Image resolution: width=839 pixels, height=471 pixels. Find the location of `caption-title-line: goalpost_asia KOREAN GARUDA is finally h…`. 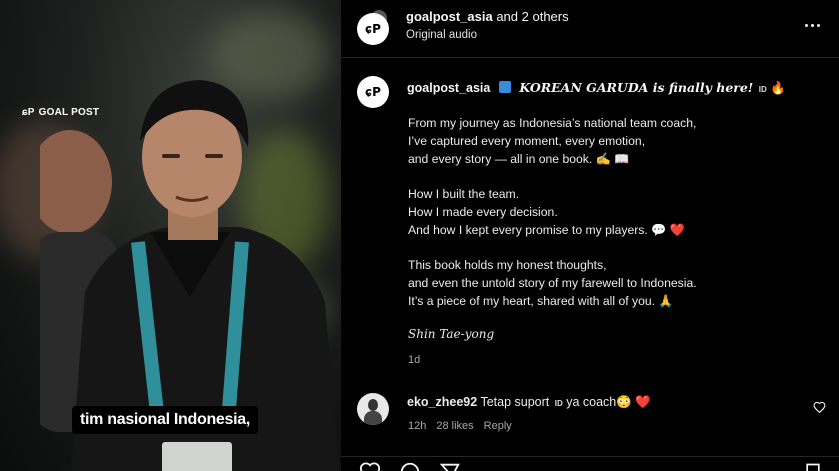

caption-title-line: goalpost_asia KOREAN GARUDA is finally h… is located at coordinates (596, 88).